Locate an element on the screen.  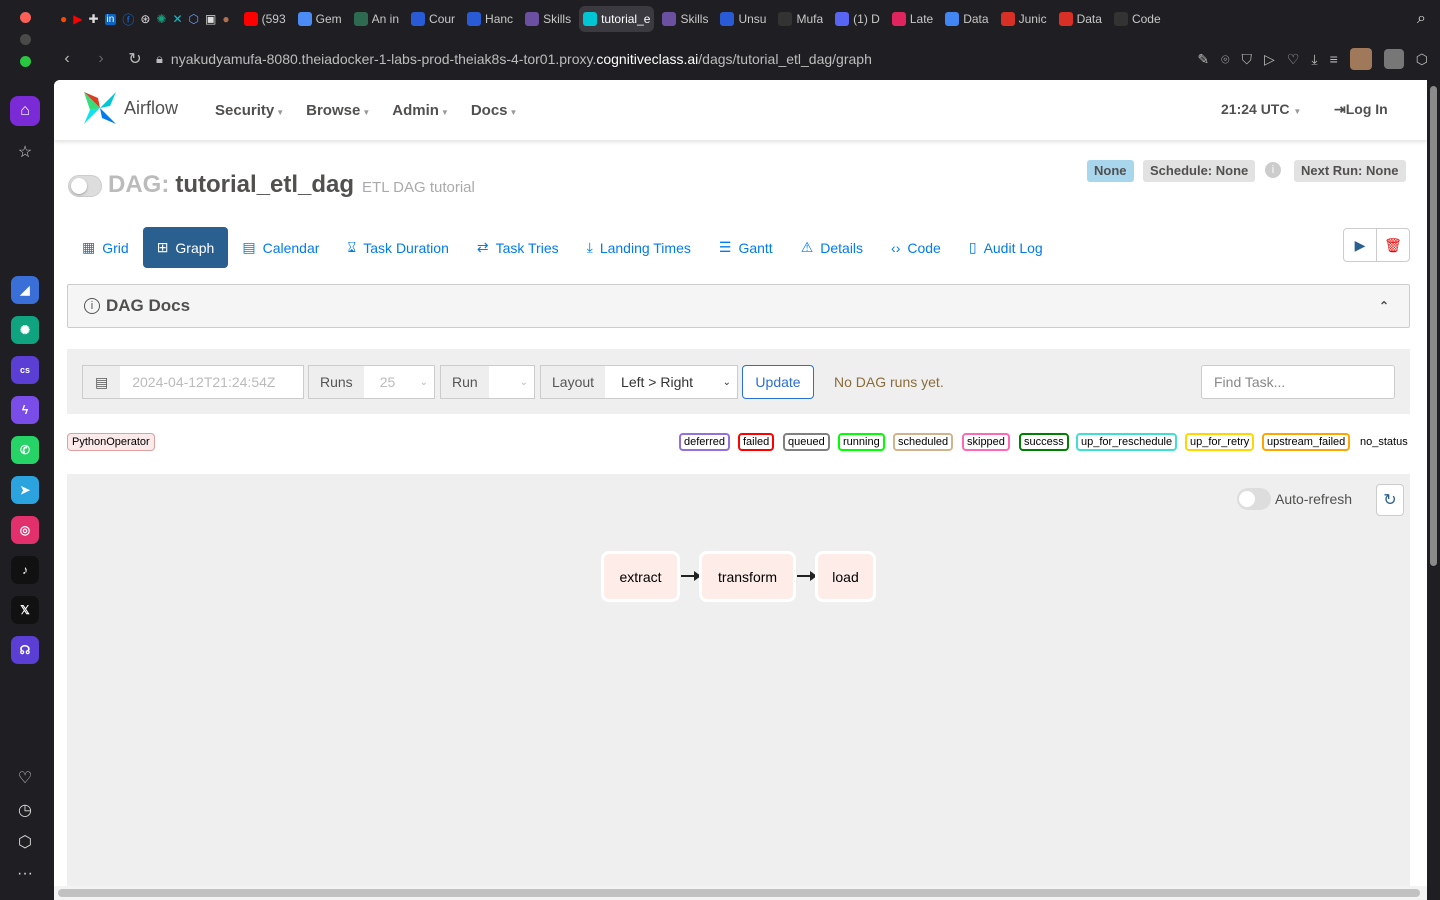
state-legend-up_for_retry: up_for_retry is located at coordinates (1220, 442).